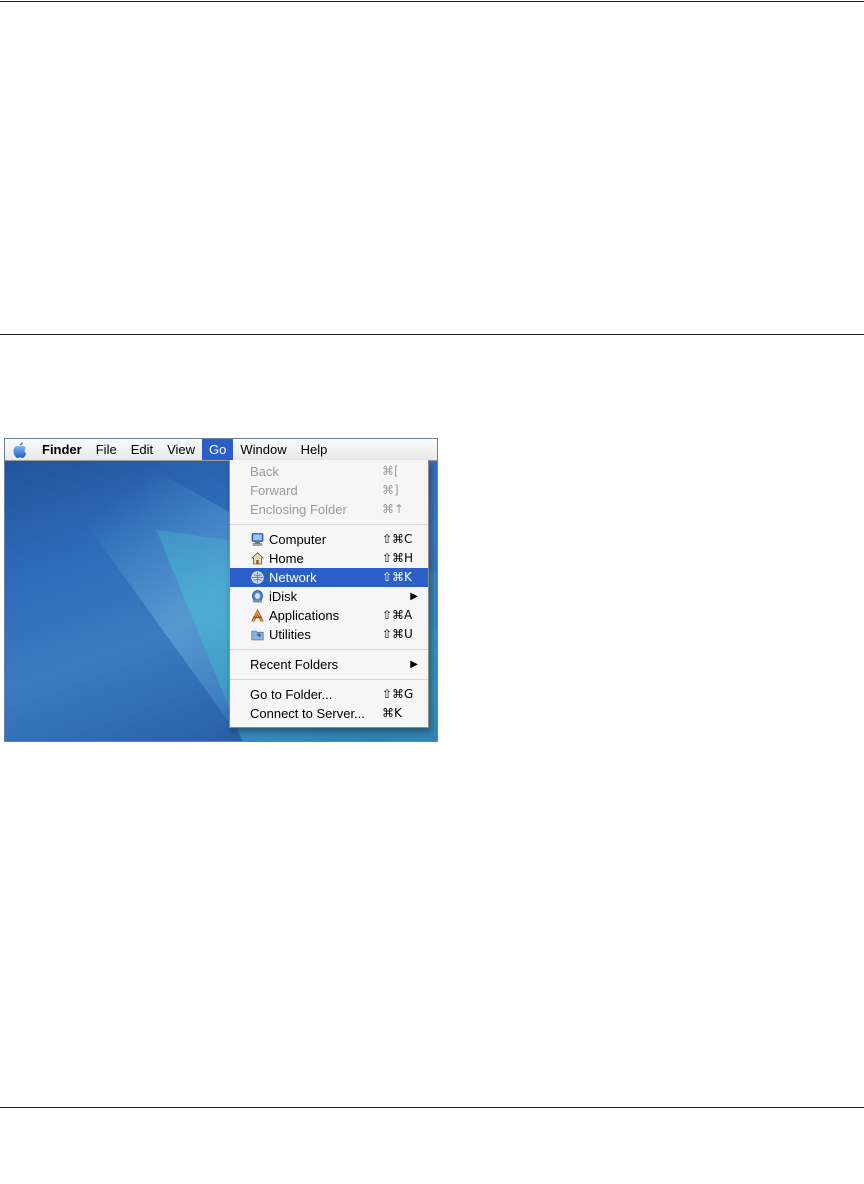 This screenshot has width=864, height=1184. What do you see at coordinates (393, 509) in the screenshot?
I see `shortcut: ⌘↑` at bounding box center [393, 509].